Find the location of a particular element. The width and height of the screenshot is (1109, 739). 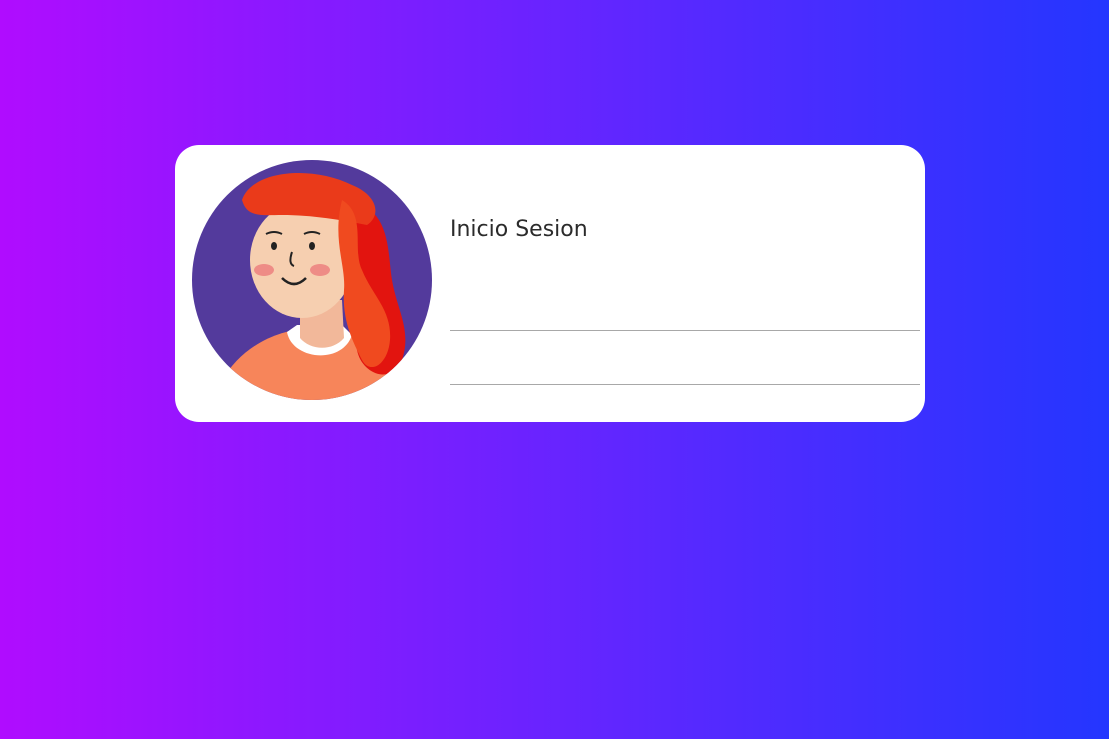

password-field is located at coordinates (685, 368).